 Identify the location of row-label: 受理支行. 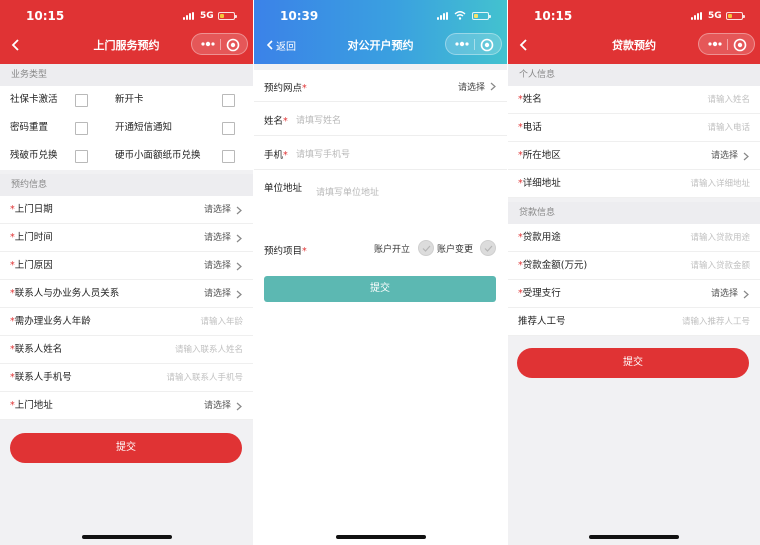
(541, 293).